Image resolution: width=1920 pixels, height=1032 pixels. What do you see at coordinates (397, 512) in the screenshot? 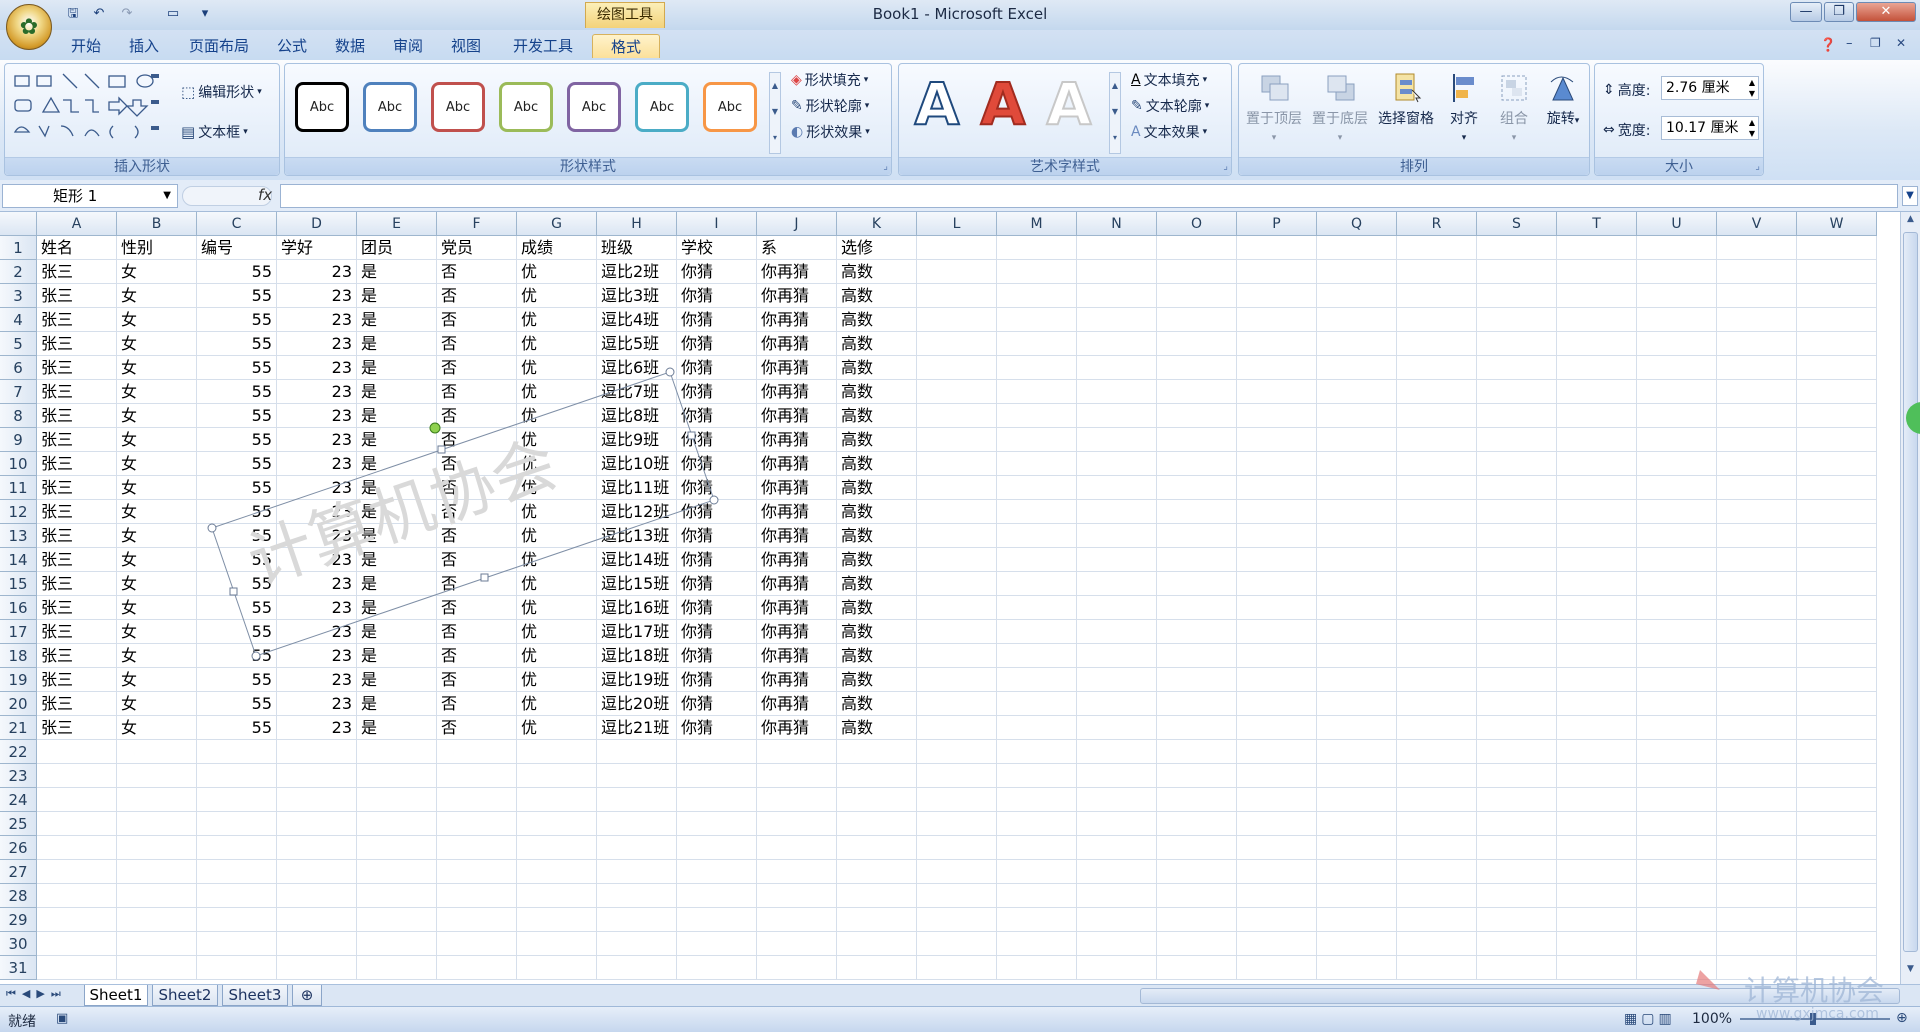
I see `table-cell: 是` at bounding box center [397, 512].